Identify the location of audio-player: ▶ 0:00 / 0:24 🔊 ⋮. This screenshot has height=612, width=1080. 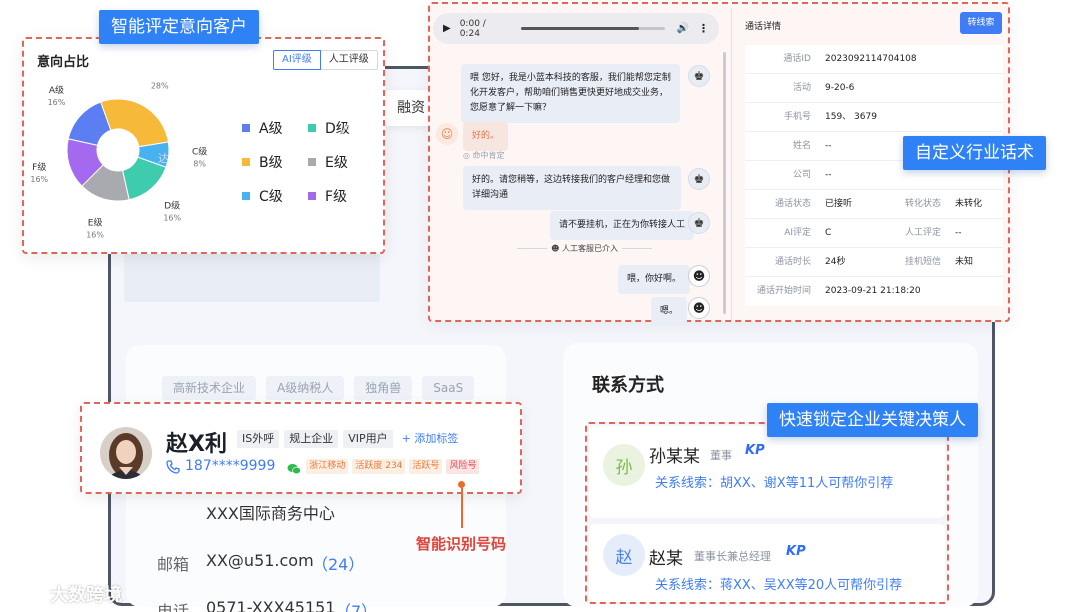
(576, 28).